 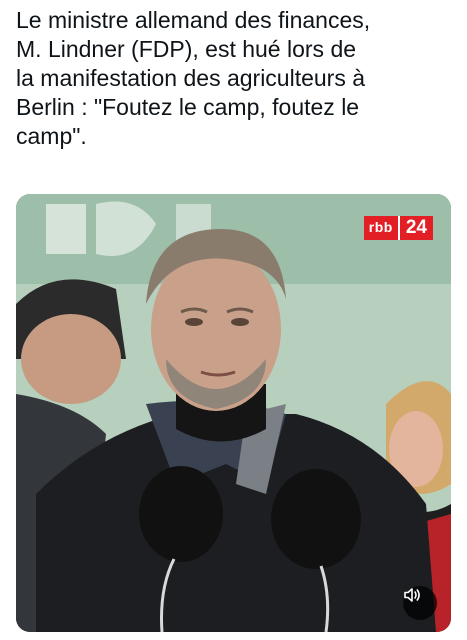 What do you see at coordinates (186, 49) in the screenshot?
I see `post-text-line: M. Lindner (FDP), est hué lors de` at bounding box center [186, 49].